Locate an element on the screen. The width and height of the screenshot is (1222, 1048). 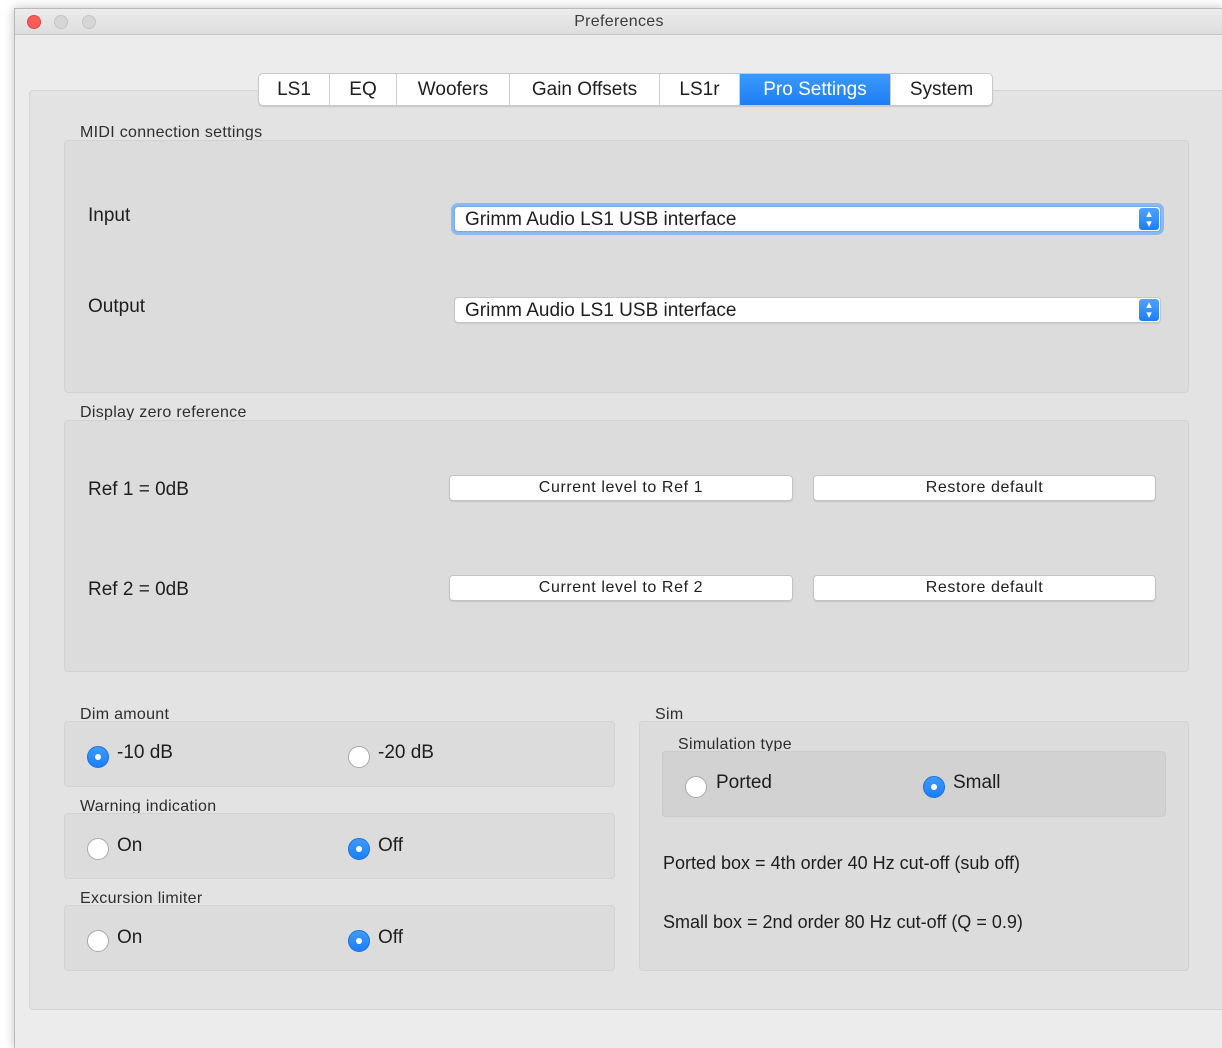
tab-eq: EQ is located at coordinates (363, 89).